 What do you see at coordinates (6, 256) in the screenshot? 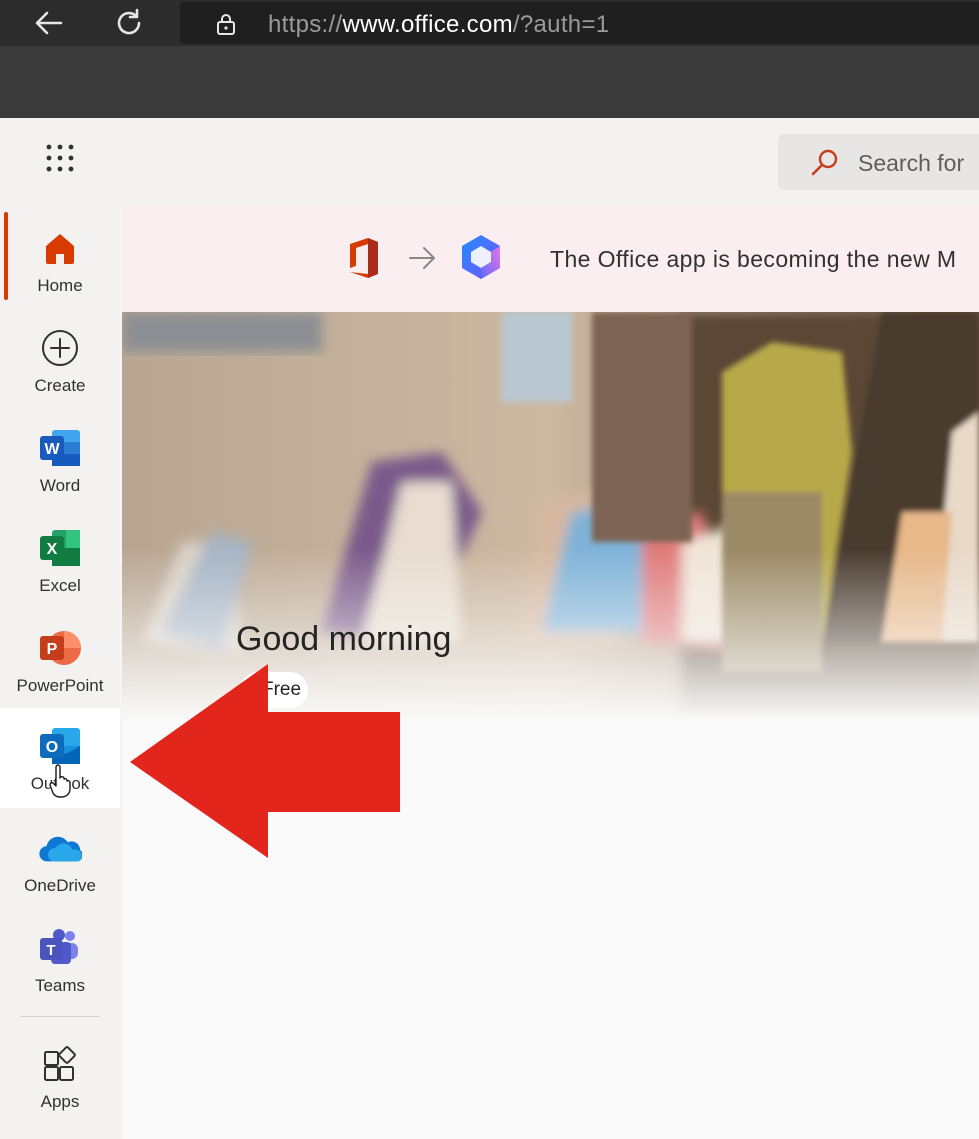
I see `active-indicator` at bounding box center [6, 256].